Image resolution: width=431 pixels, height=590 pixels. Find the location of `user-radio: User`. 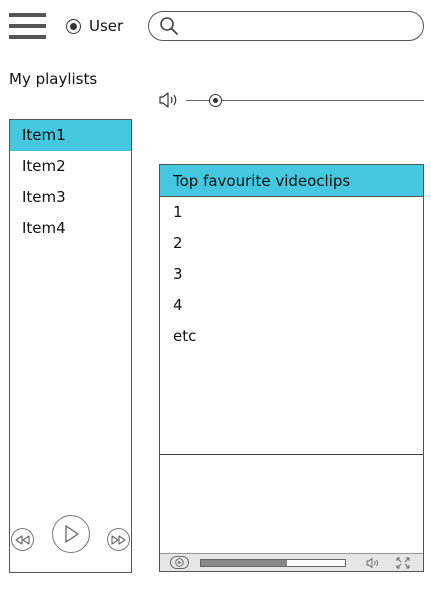

user-radio: User is located at coordinates (94, 26).